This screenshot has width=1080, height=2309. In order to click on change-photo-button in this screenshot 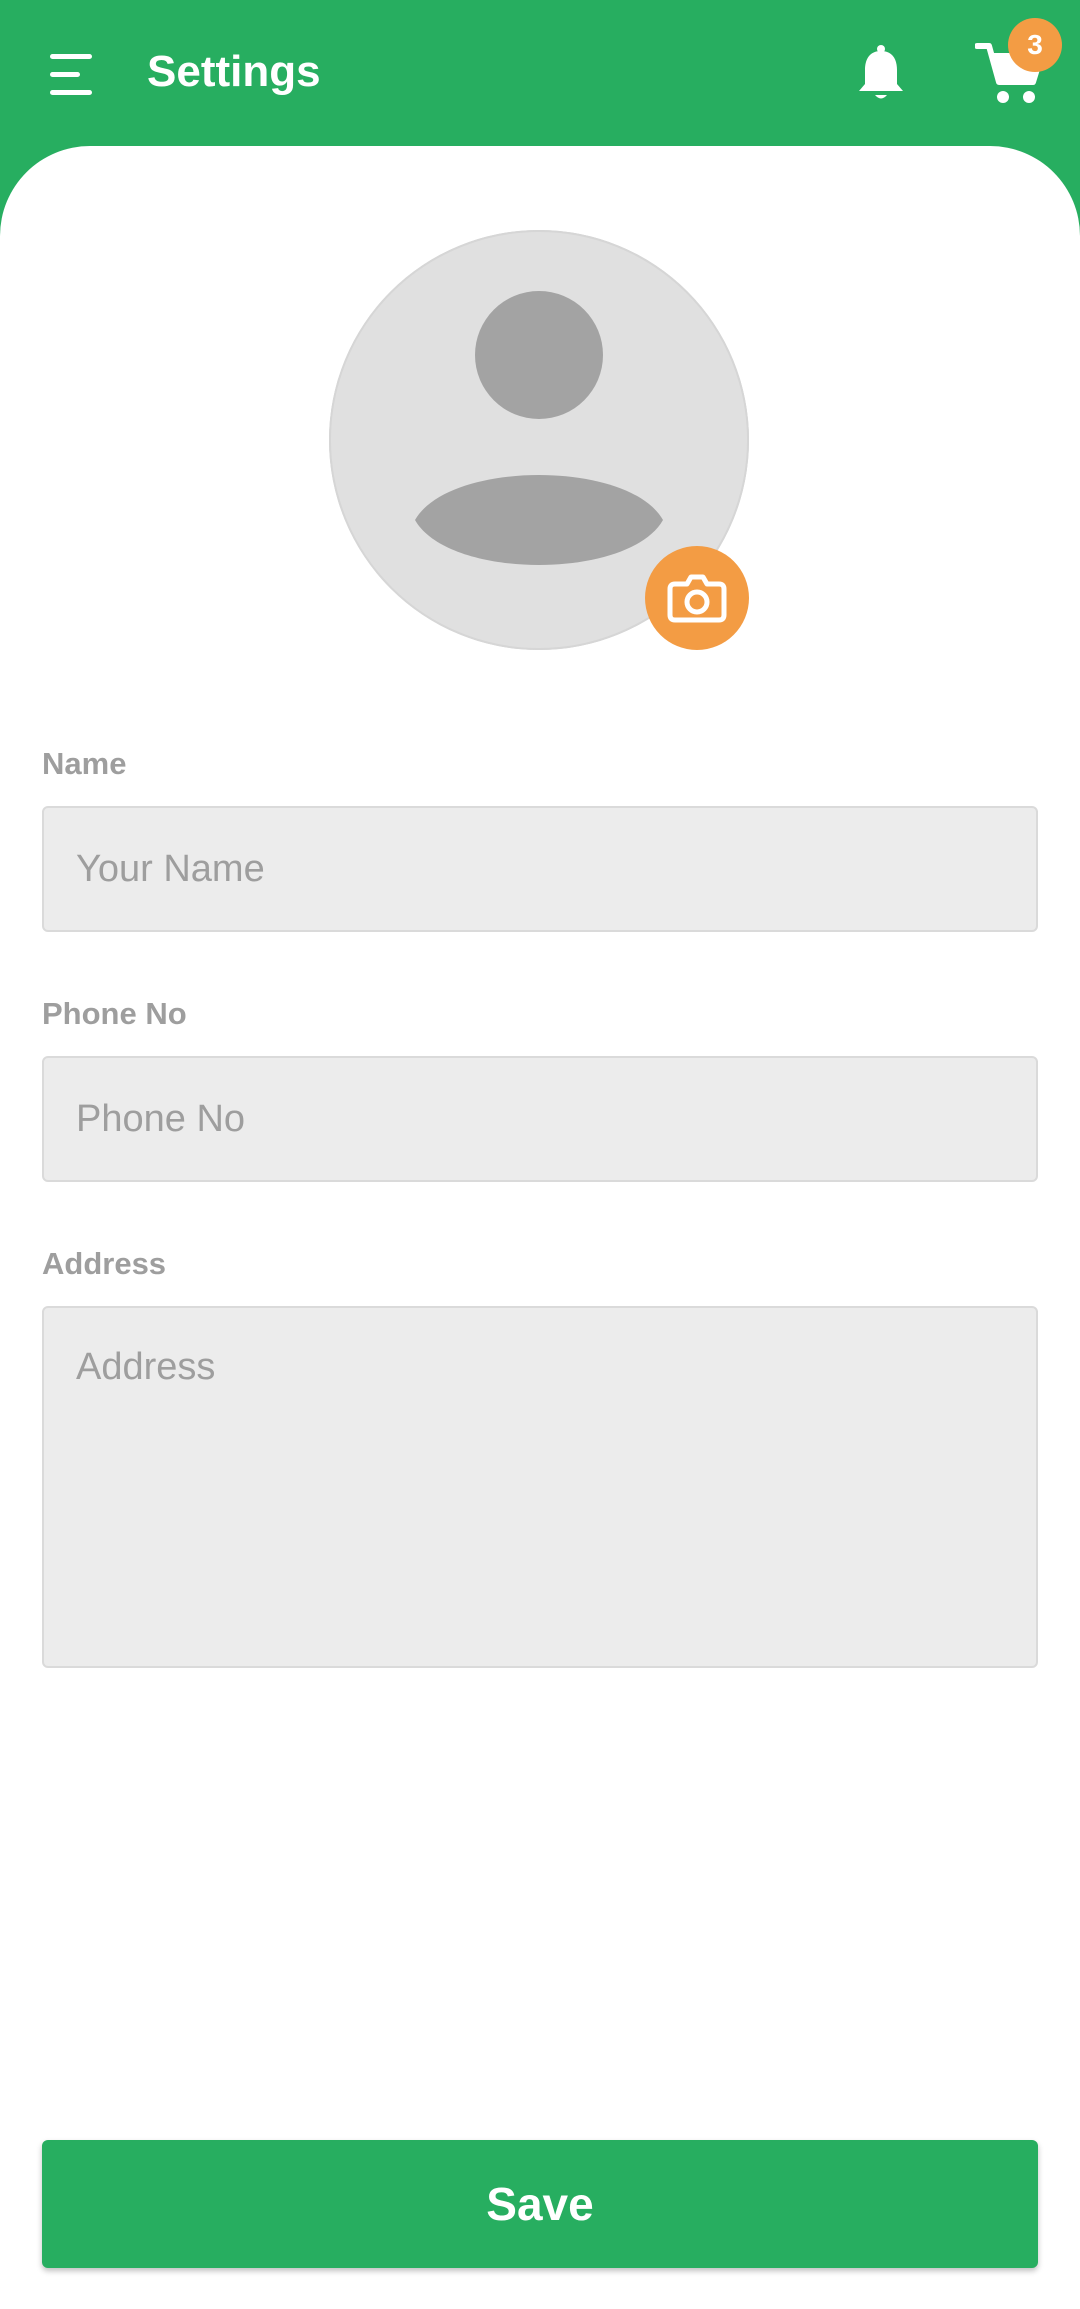, I will do `click(697, 598)`.